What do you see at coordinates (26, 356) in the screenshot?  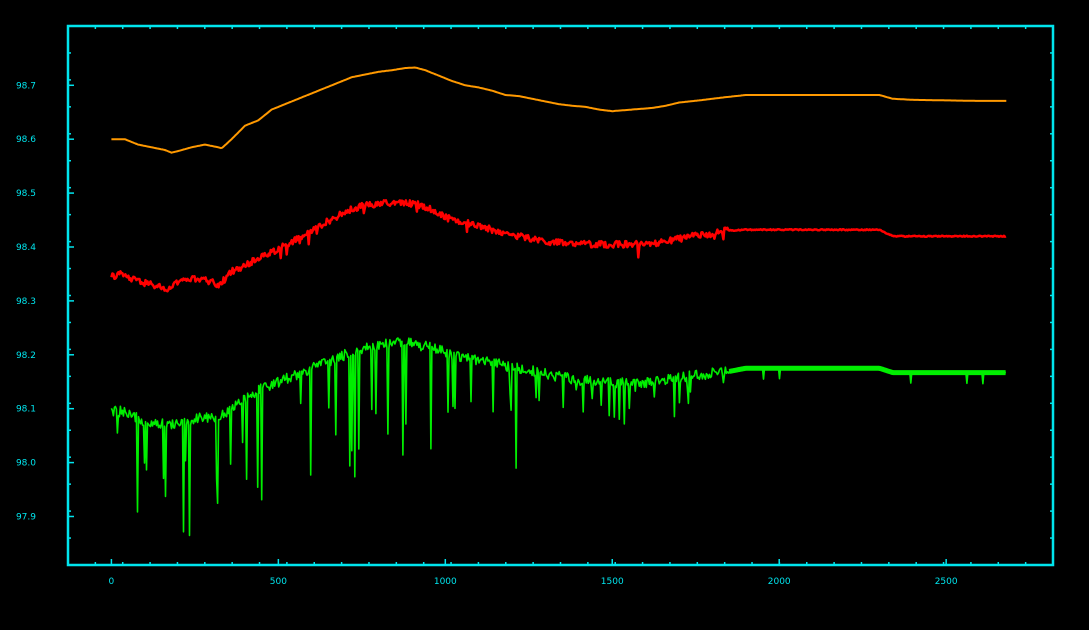 I see `y-tick-label: 98.2` at bounding box center [26, 356].